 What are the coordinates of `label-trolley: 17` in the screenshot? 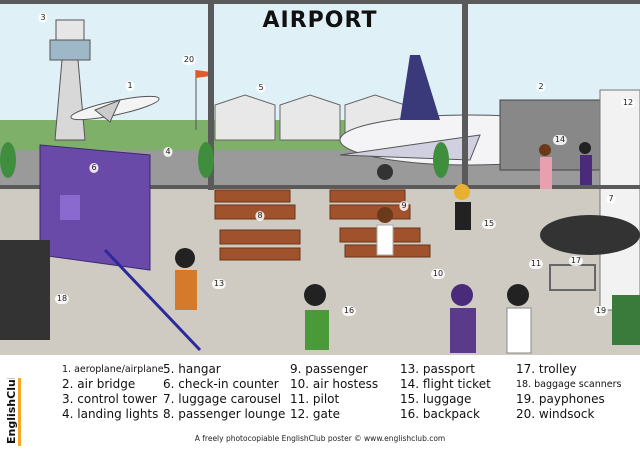 It's located at (576, 261).